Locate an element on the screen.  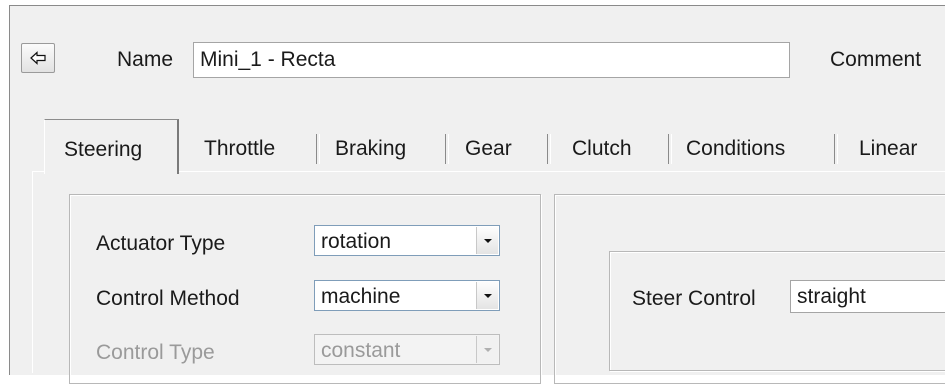
tab-clutch: Clutch is located at coordinates (602, 147).